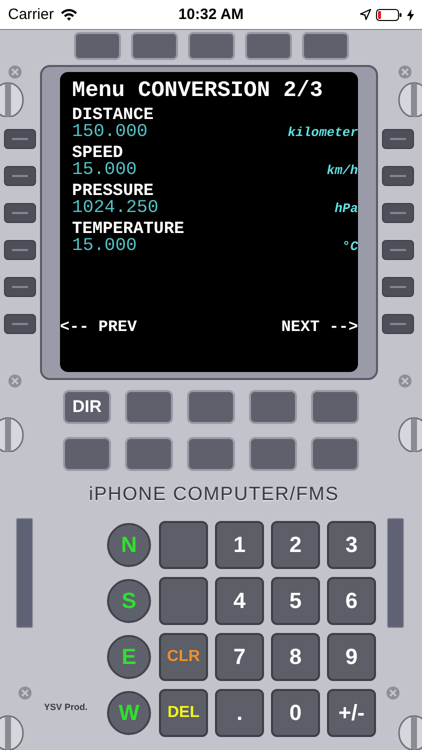  I want to click on field-value: 150.000, so click(110, 132).